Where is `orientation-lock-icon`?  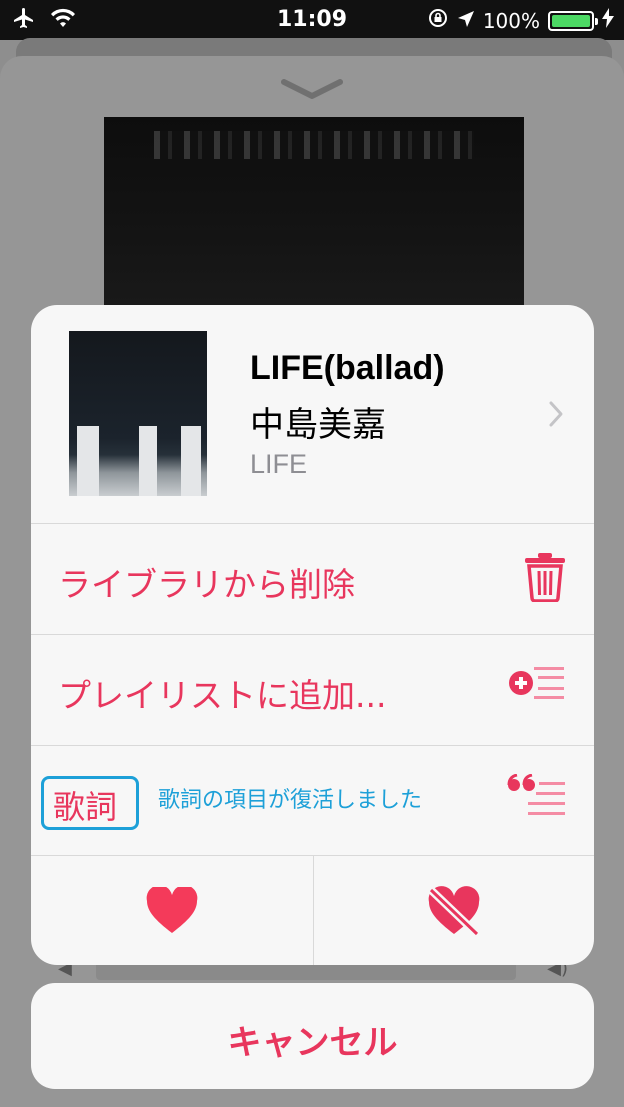
orientation-lock-icon is located at coordinates (438, 20).